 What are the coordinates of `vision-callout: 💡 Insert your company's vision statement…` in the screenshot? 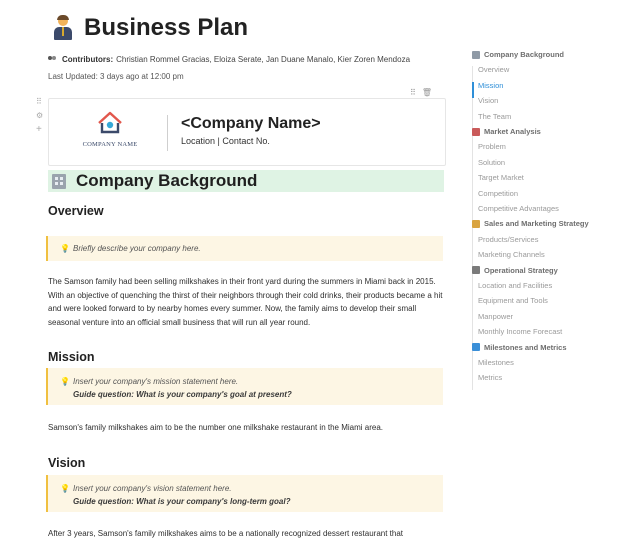 It's located at (244, 493).